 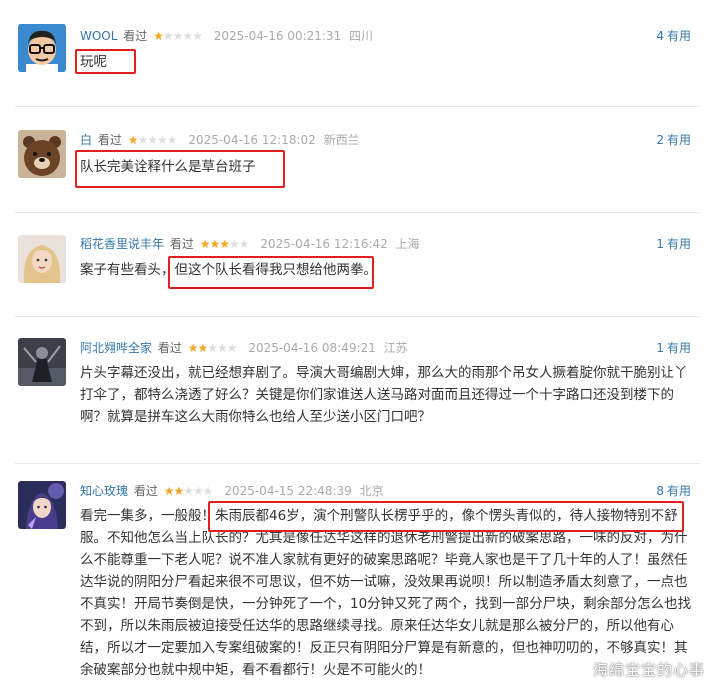 What do you see at coordinates (312, 348) in the screenshot?
I see `comment-time: 2025-04-16 08:49:21` at bounding box center [312, 348].